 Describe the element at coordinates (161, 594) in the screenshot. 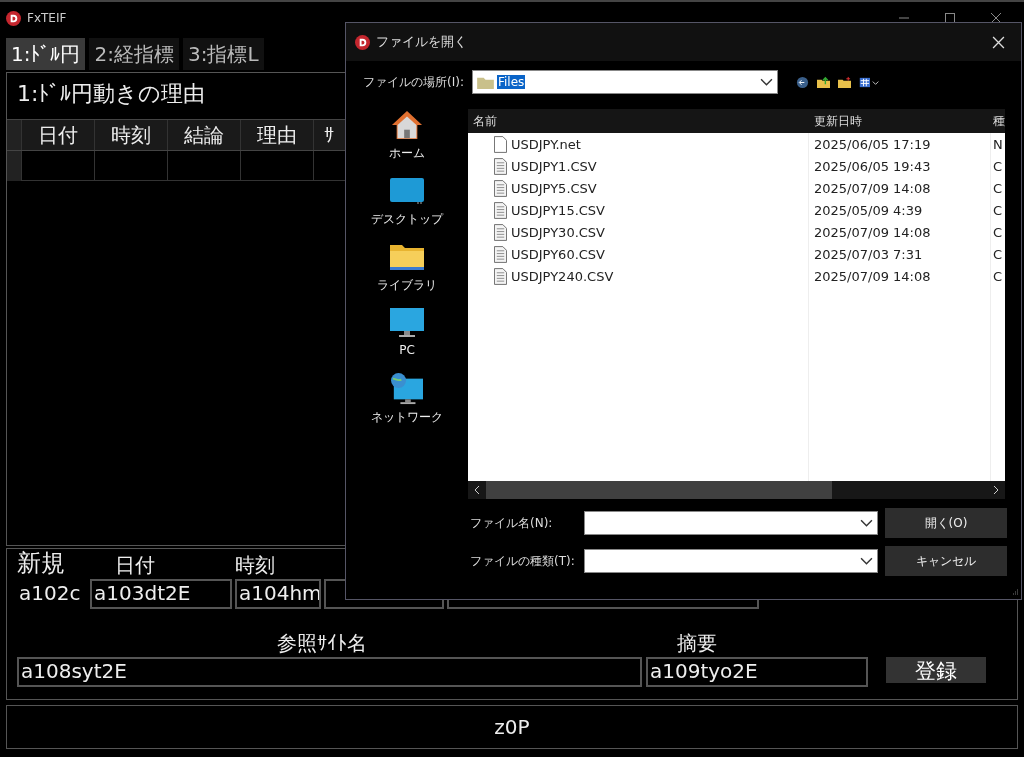

I see `input-field: a103dt2E` at that location.